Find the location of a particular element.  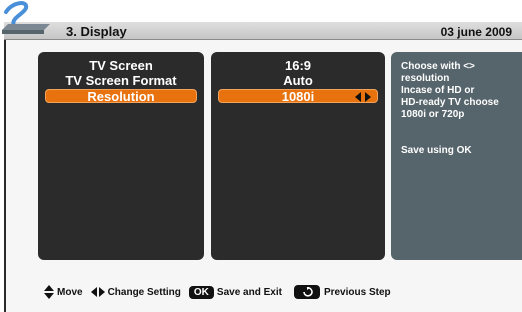

help-line: resolution is located at coordinates (425, 78).